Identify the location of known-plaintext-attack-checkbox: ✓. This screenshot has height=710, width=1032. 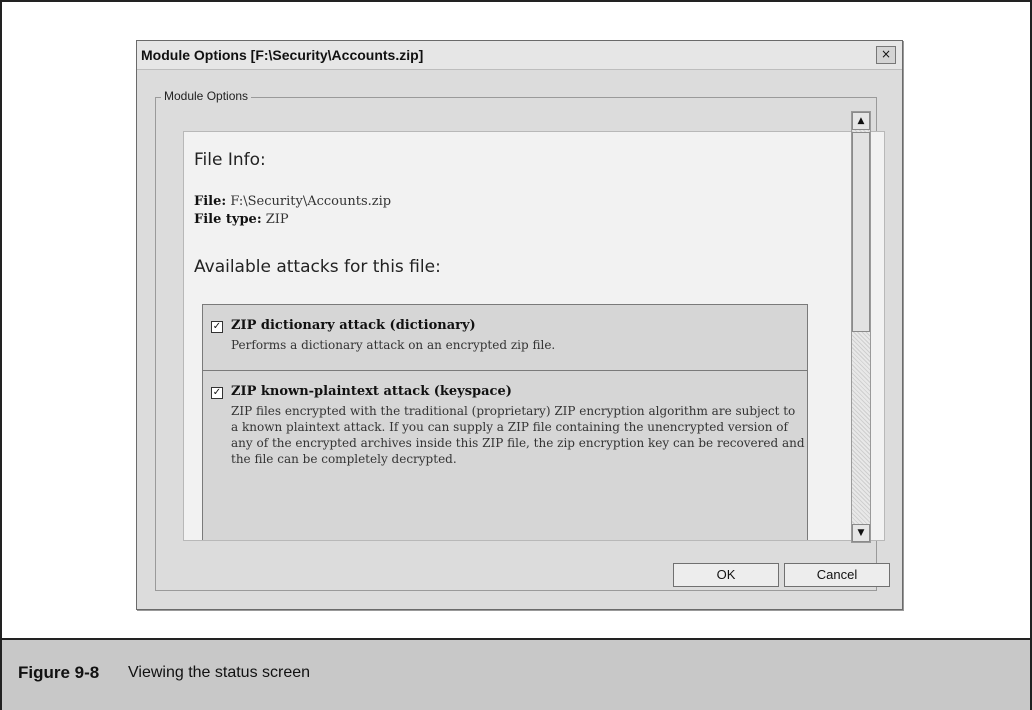
(217, 393).